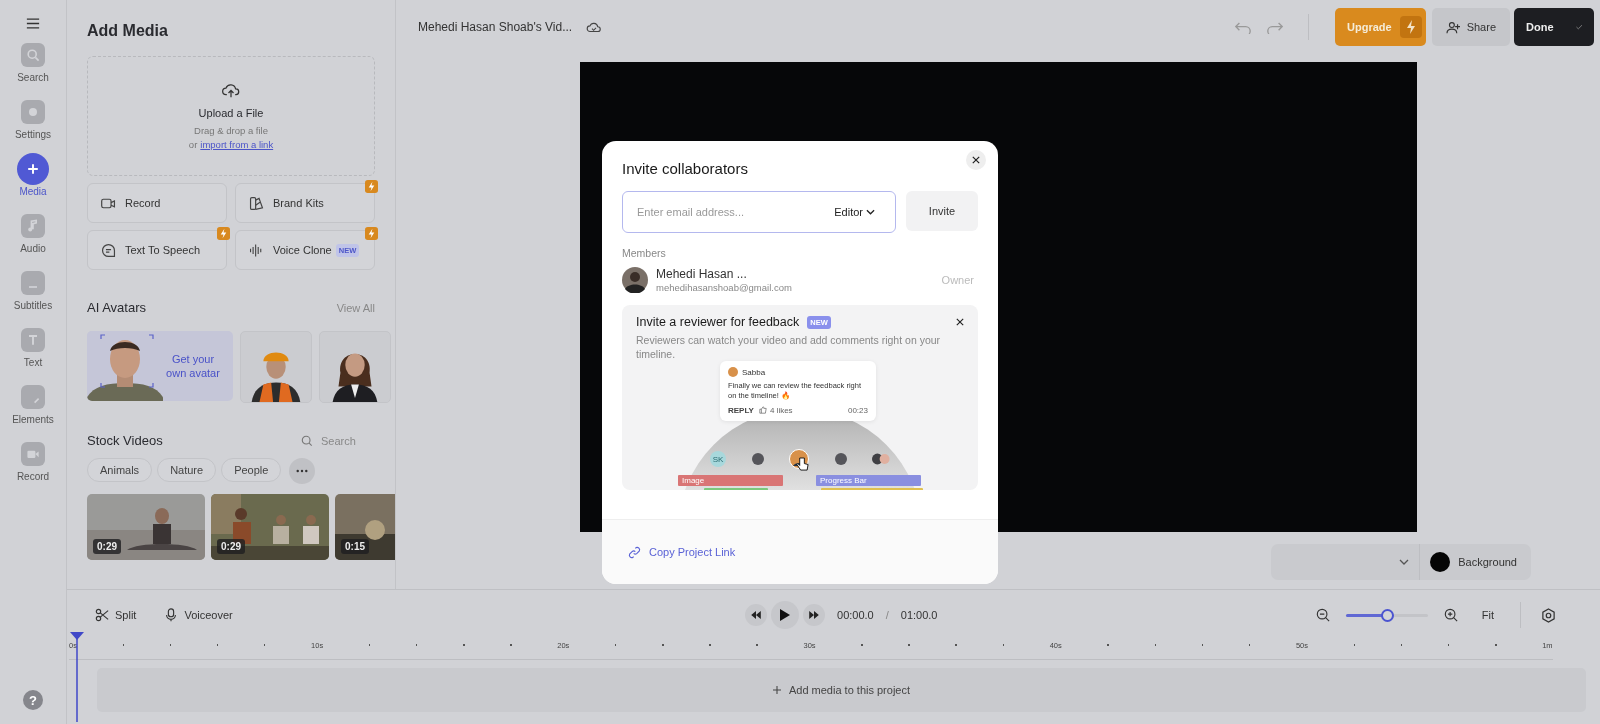  What do you see at coordinates (231, 113) in the screenshot?
I see `upload-title: Upload a File` at bounding box center [231, 113].